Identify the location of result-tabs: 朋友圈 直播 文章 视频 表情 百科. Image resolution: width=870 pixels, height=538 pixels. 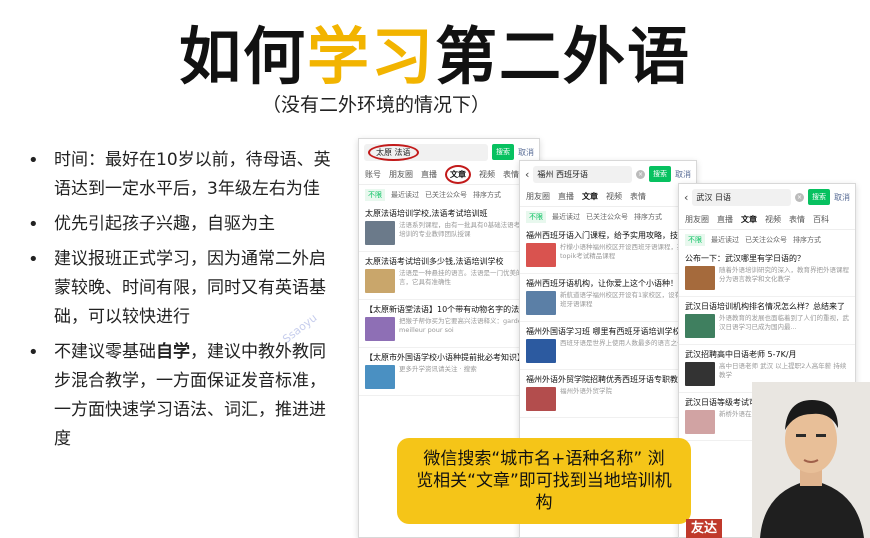
(767, 220).